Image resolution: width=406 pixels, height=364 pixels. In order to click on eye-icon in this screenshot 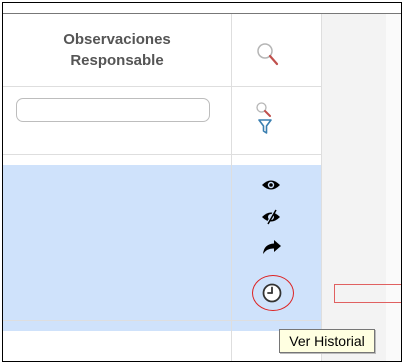, I will do `click(271, 187)`.